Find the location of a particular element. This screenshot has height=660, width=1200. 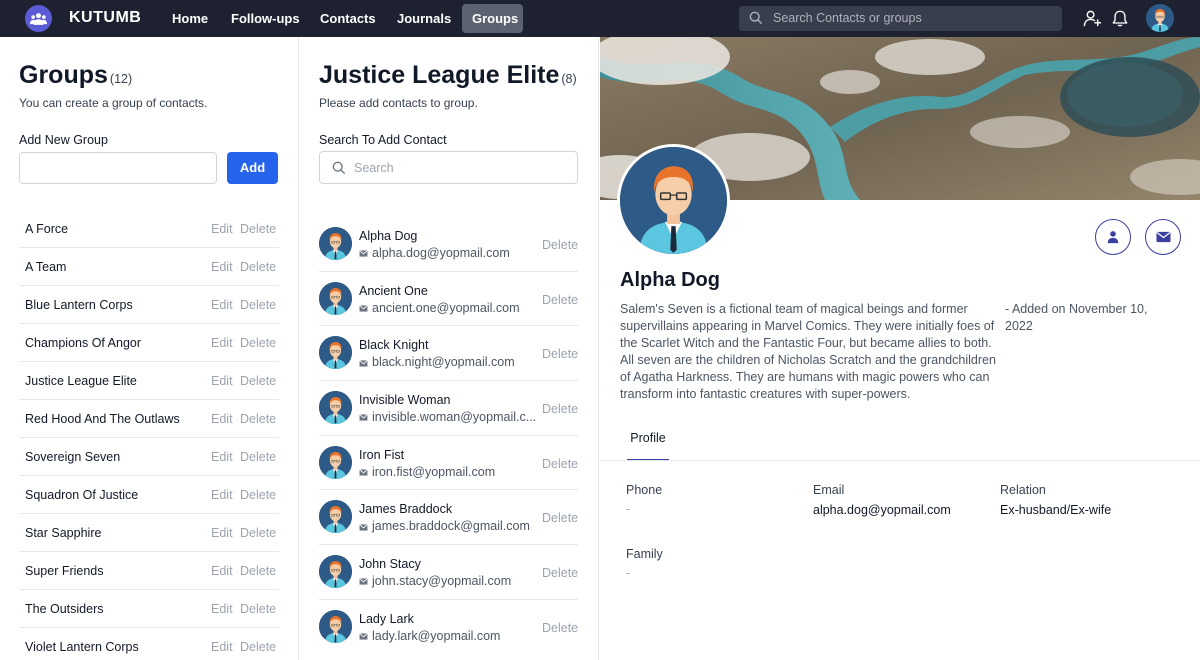

contact-name: Iron Fist is located at coordinates (381, 455).